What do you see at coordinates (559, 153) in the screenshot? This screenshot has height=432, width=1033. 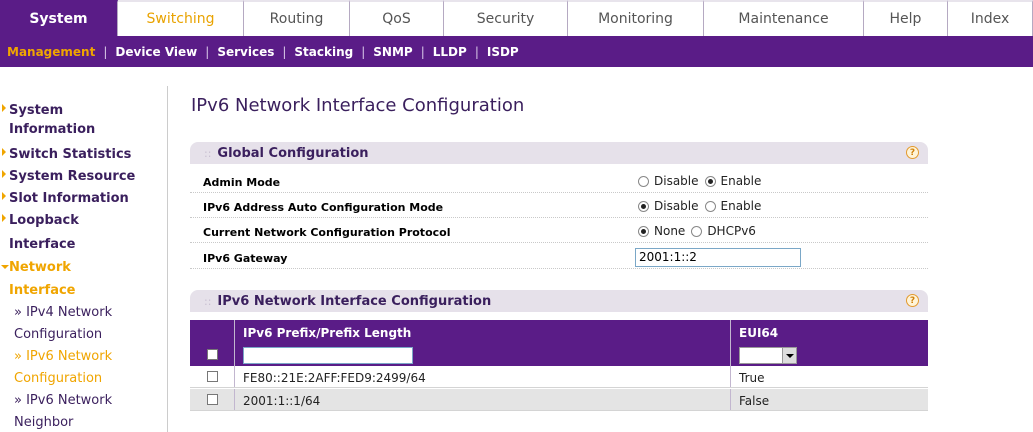 I see `global-config-header: :: Global Configuration ?` at bounding box center [559, 153].